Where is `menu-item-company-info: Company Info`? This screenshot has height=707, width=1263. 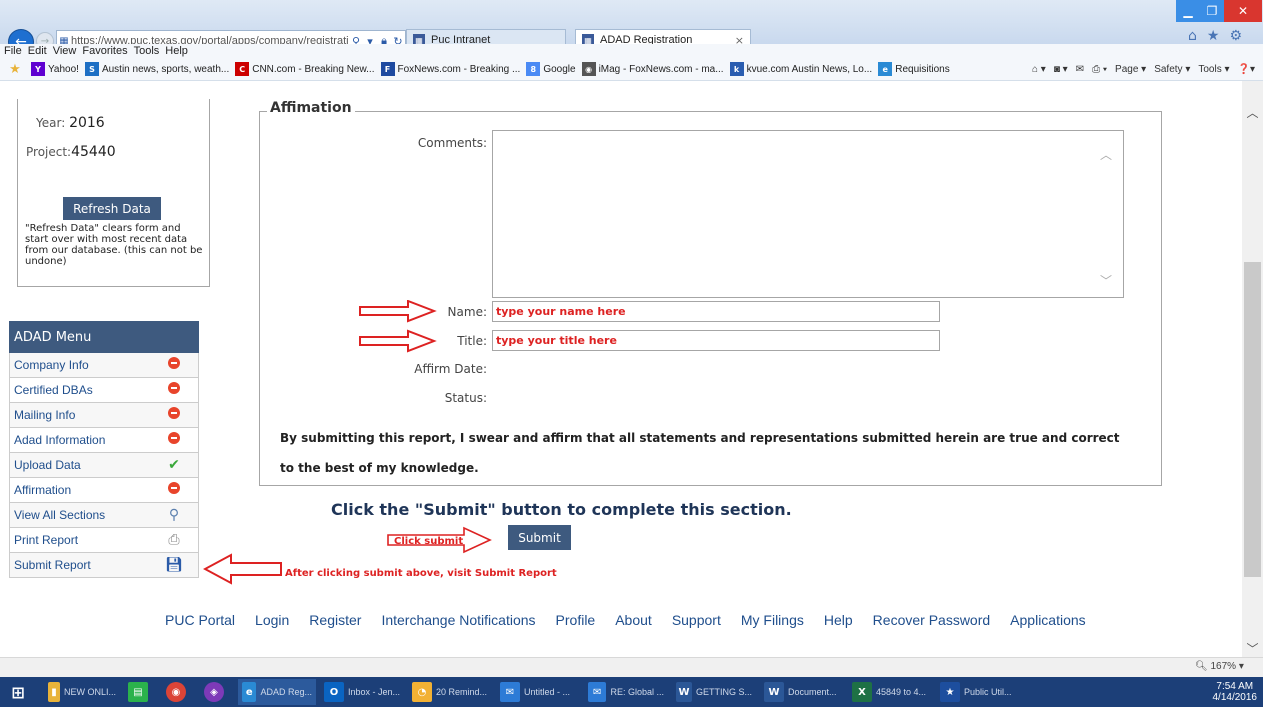 menu-item-company-info: Company Info is located at coordinates (104, 365).